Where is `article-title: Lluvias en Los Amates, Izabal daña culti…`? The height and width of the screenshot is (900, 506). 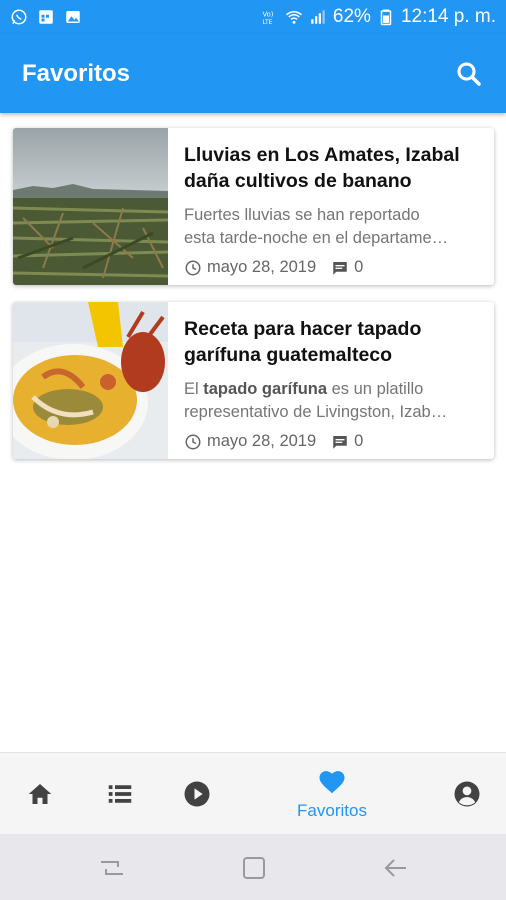 article-title: Lluvias en Los Amates, Izabal daña culti… is located at coordinates (322, 168).